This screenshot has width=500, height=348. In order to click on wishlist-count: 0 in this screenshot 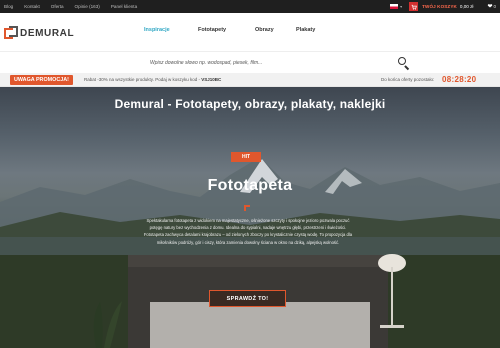, I will do `click(494, 6)`.